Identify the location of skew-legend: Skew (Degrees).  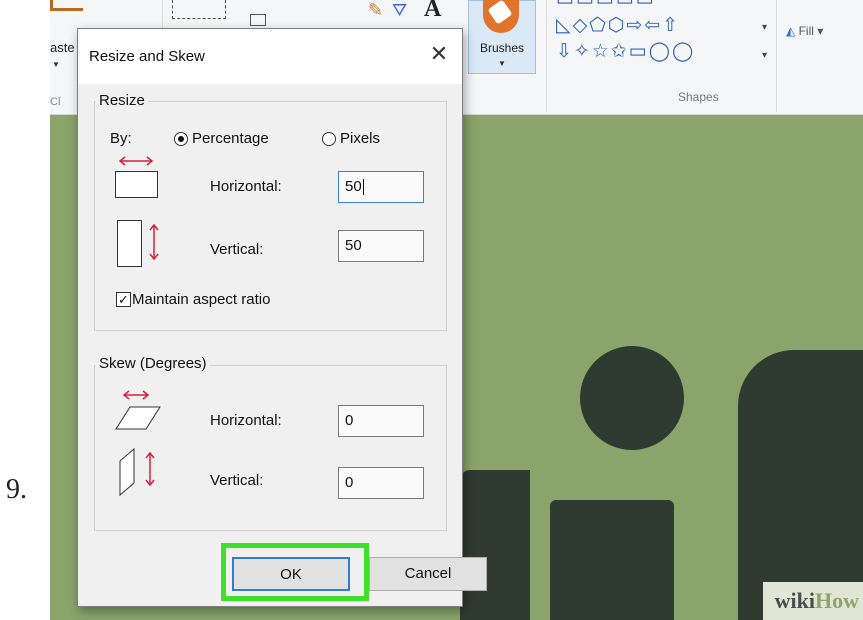
(153, 363).